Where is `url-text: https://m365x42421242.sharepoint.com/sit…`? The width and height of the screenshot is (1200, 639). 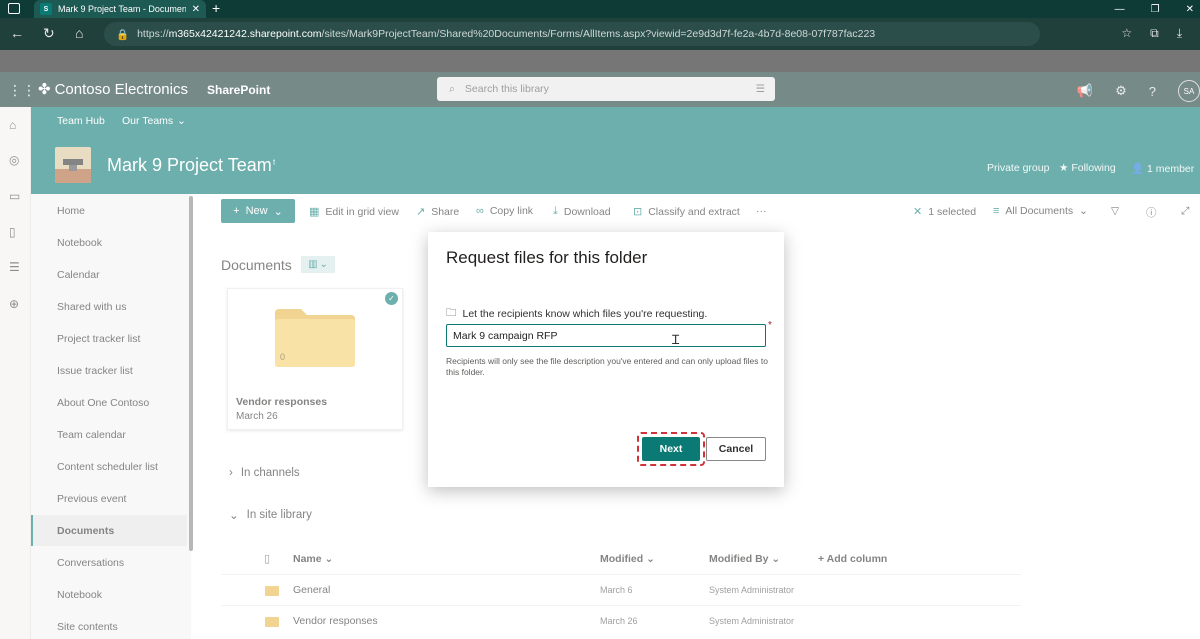 url-text: https://m365x42421242.sharepoint.com/sit… is located at coordinates (506, 34).